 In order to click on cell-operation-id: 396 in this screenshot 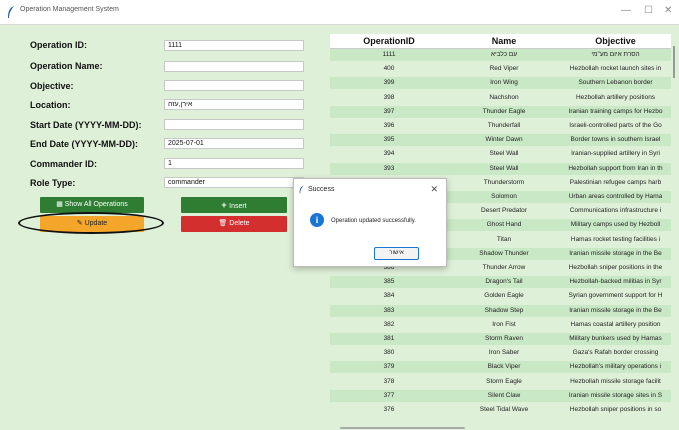, I will do `click(389, 125)`.